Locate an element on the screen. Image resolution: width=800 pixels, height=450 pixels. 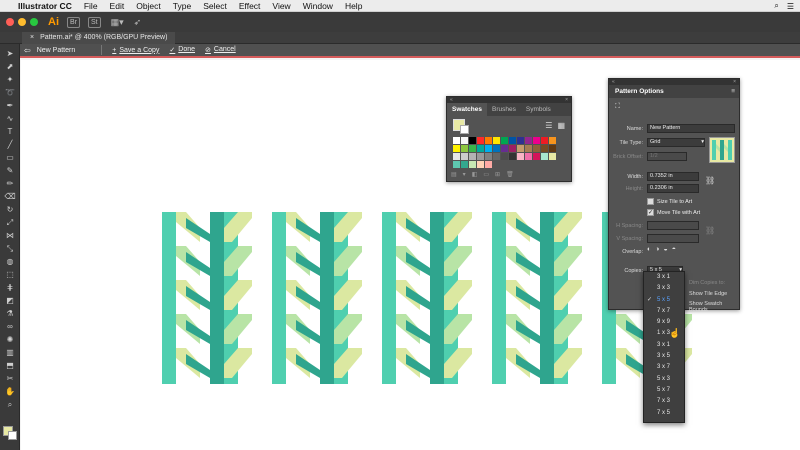
link-proportions-icon: ⛓ is located at coordinates (710, 180).